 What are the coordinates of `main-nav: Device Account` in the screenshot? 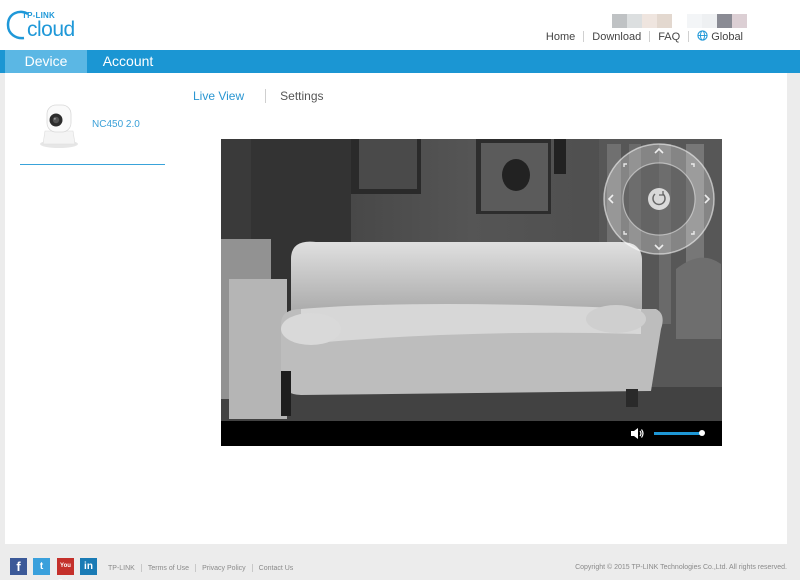 It's located at (400, 61).